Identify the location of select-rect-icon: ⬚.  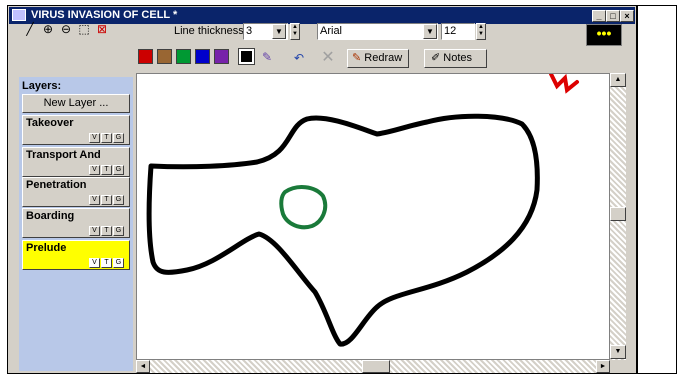
(84, 29).